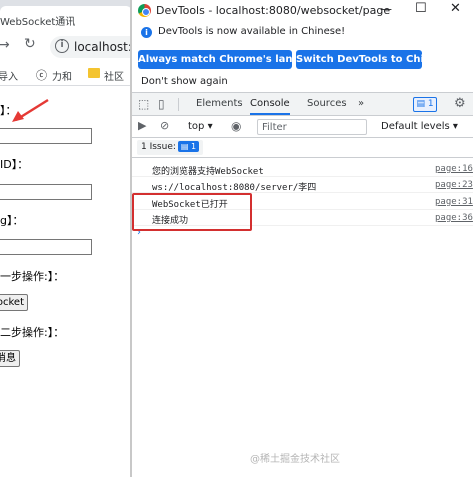  I want to click on chrome-logo-icon, so click(144, 10).